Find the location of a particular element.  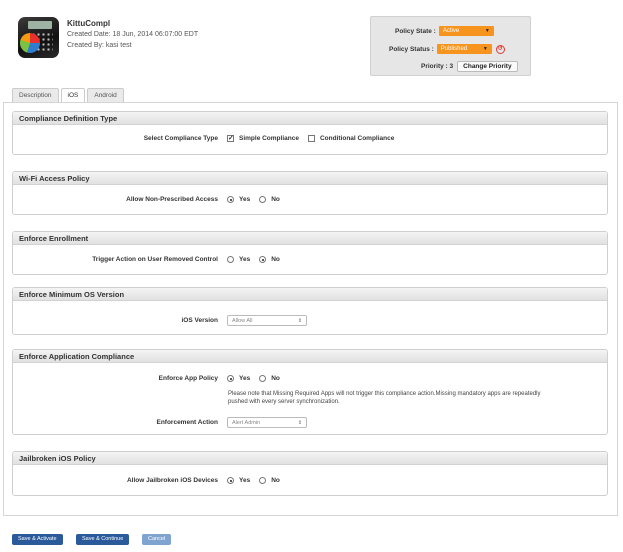

platform-tabs: Description iOS Android is located at coordinates (69, 95).